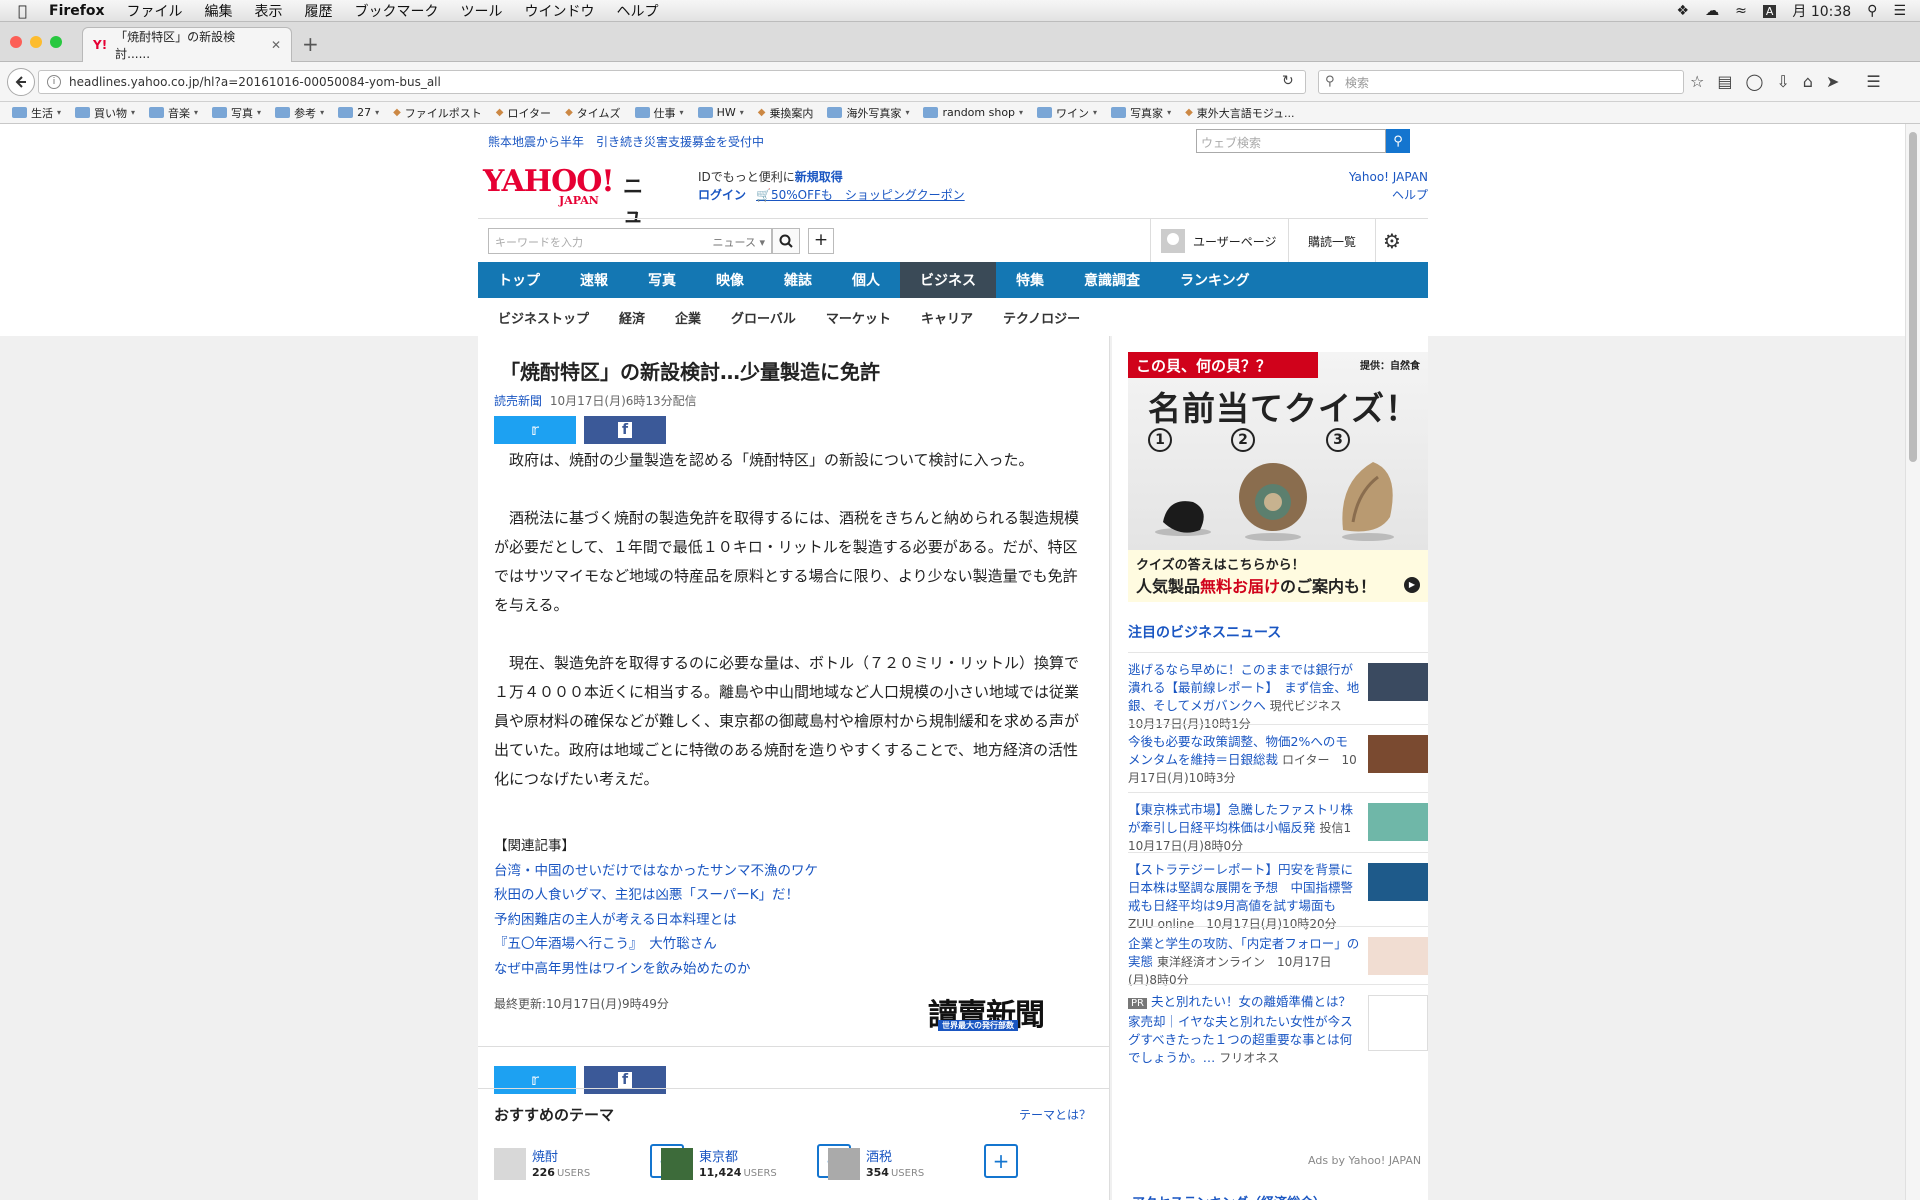 This screenshot has height=1200, width=1920. What do you see at coordinates (155, 11) in the screenshot?
I see `menu-file: ファイル` at bounding box center [155, 11].